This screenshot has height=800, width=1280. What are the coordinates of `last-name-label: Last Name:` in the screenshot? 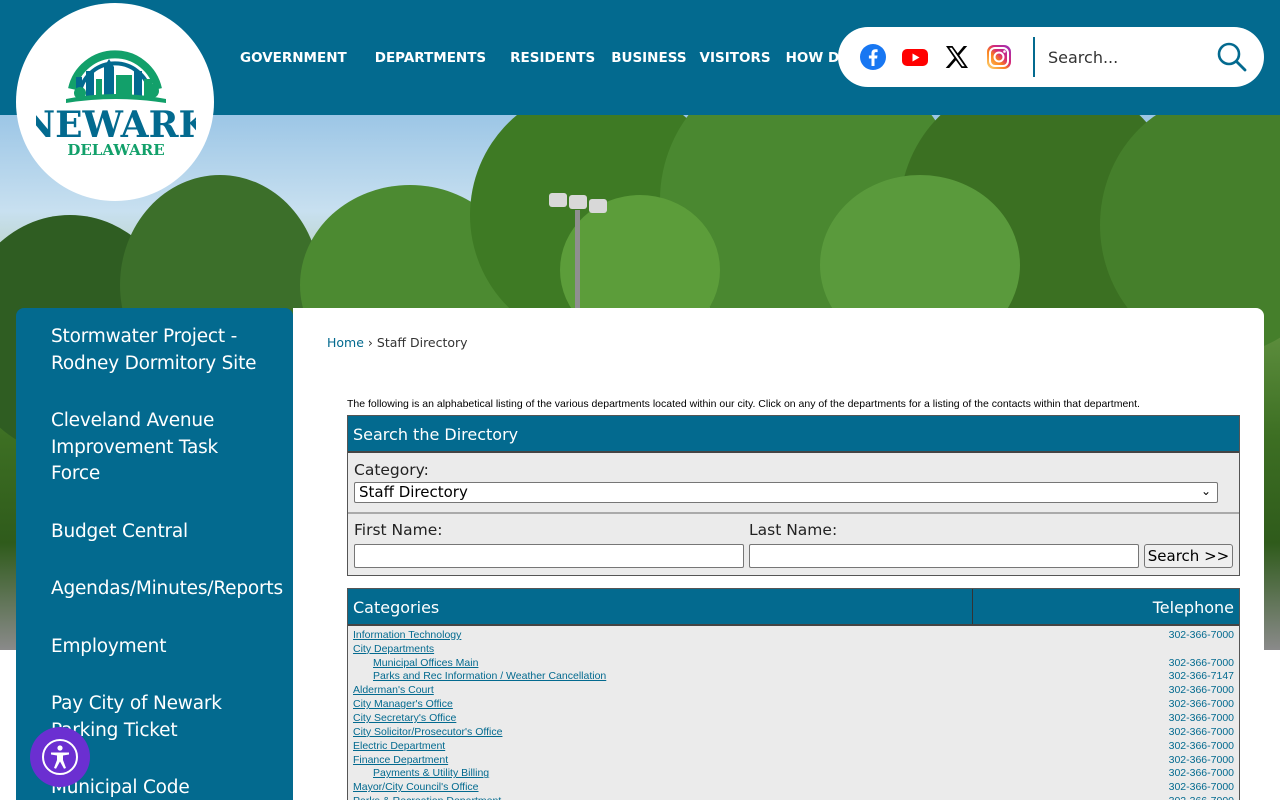 It's located at (793, 530).